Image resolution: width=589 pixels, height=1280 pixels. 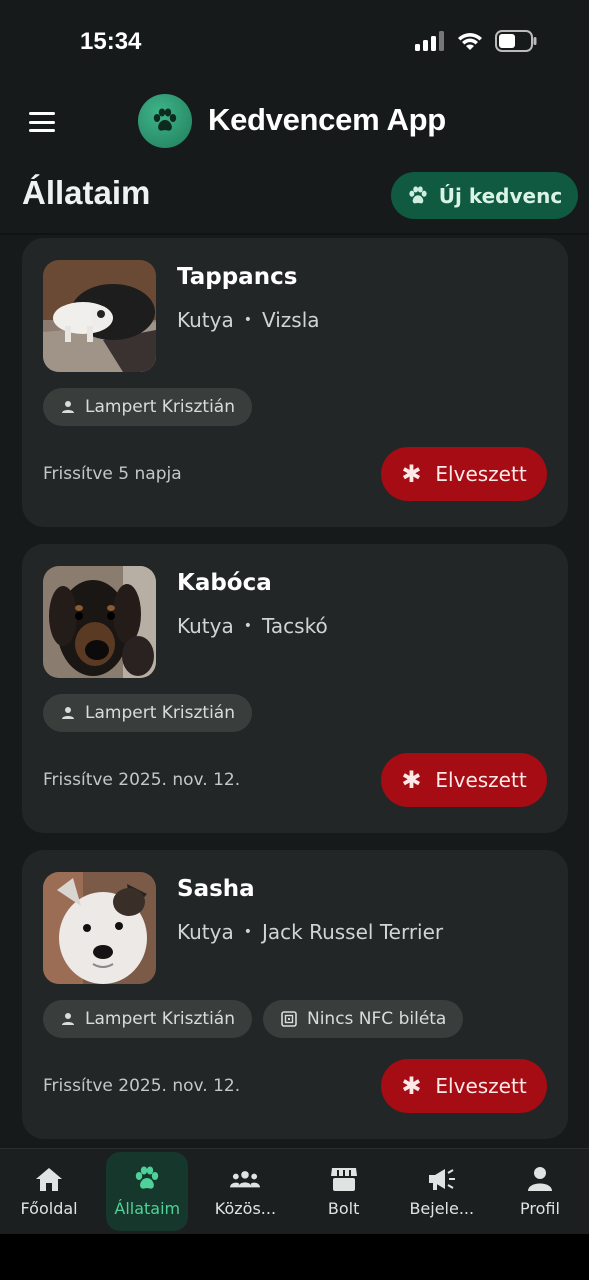 What do you see at coordinates (344, 1191) in the screenshot?
I see `nav-item-store: Bolt` at bounding box center [344, 1191].